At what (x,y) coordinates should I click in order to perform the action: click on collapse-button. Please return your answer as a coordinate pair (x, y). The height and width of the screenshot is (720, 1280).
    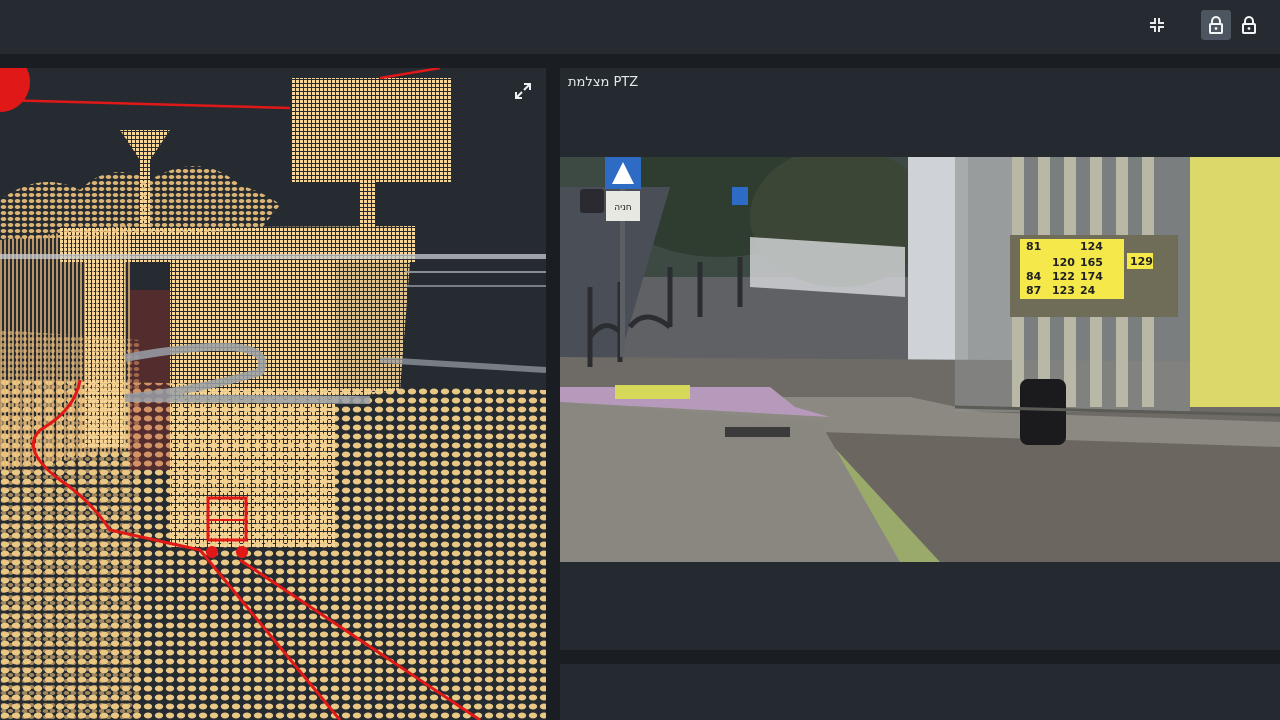
    Looking at the image, I should click on (1157, 25).